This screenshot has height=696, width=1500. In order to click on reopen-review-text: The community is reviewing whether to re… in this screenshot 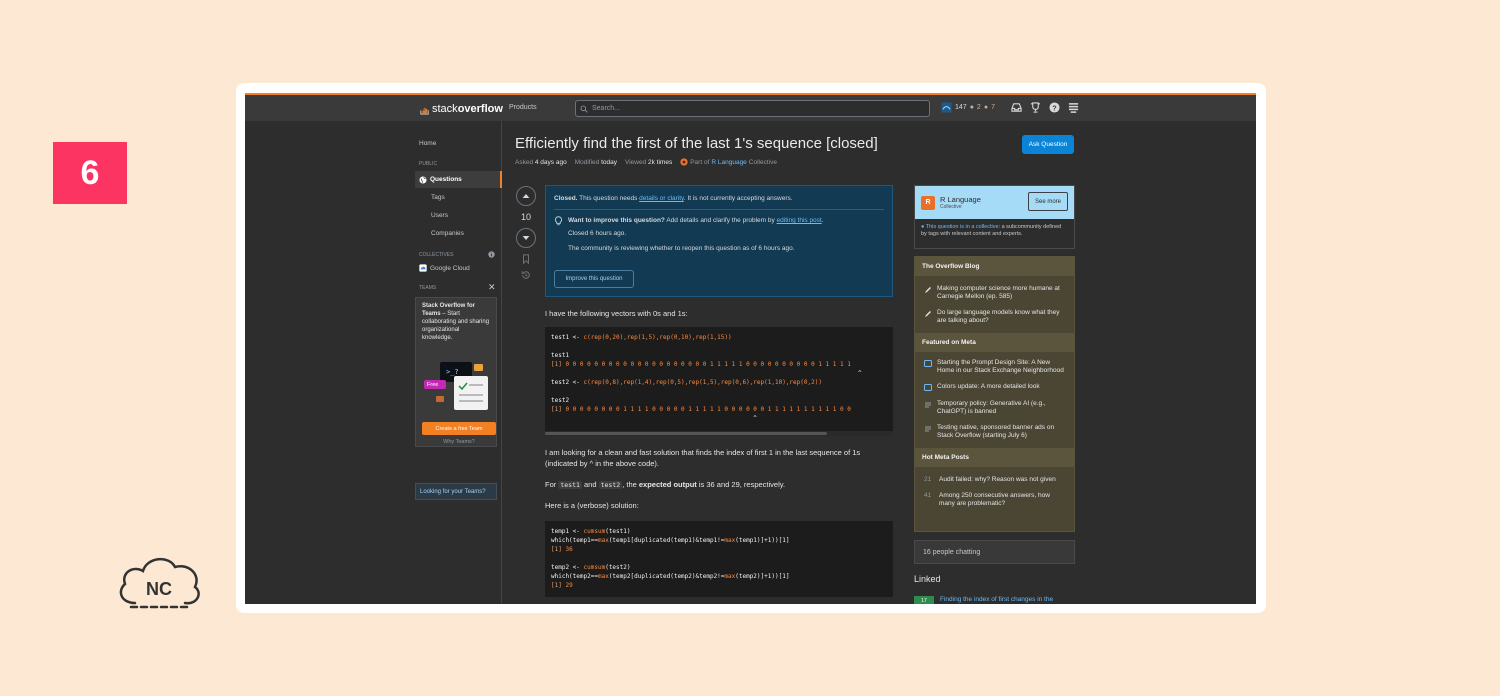, I will do `click(681, 248)`.